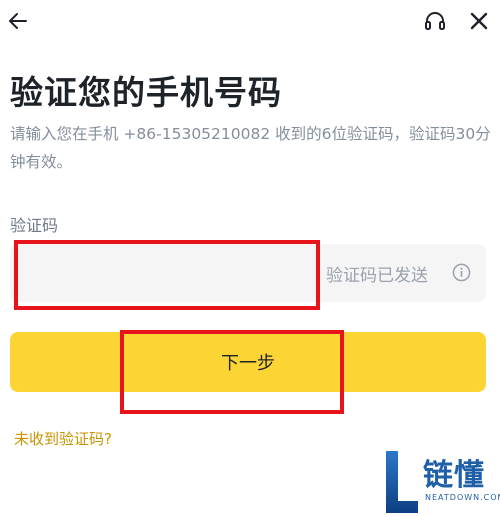 The image size is (500, 517). I want to click on code-sent-status: 验证码已发送, so click(377, 276).